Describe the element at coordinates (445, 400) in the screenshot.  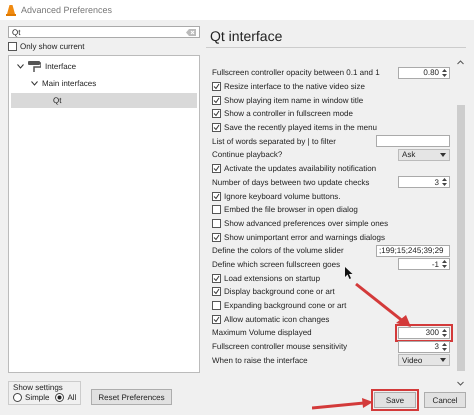
I see `cancel-button: Cancel` at that location.